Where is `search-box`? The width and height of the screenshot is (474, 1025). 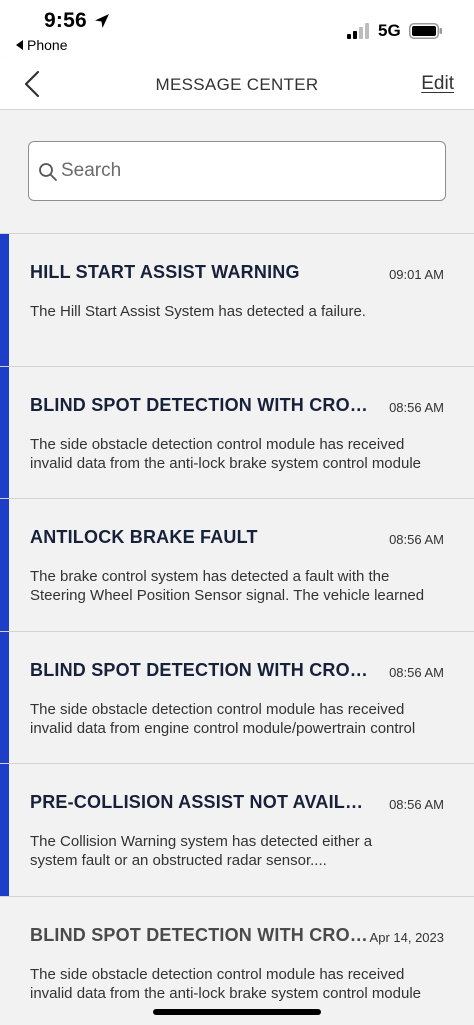 search-box is located at coordinates (237, 171).